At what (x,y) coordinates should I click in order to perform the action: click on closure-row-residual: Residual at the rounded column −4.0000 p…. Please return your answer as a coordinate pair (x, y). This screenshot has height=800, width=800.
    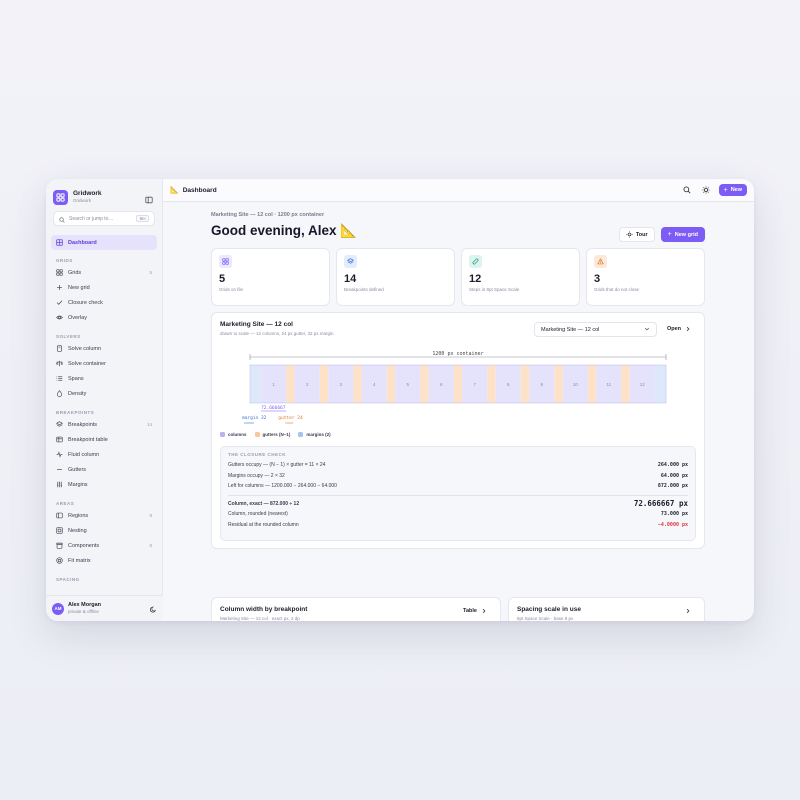
    Looking at the image, I should click on (458, 525).